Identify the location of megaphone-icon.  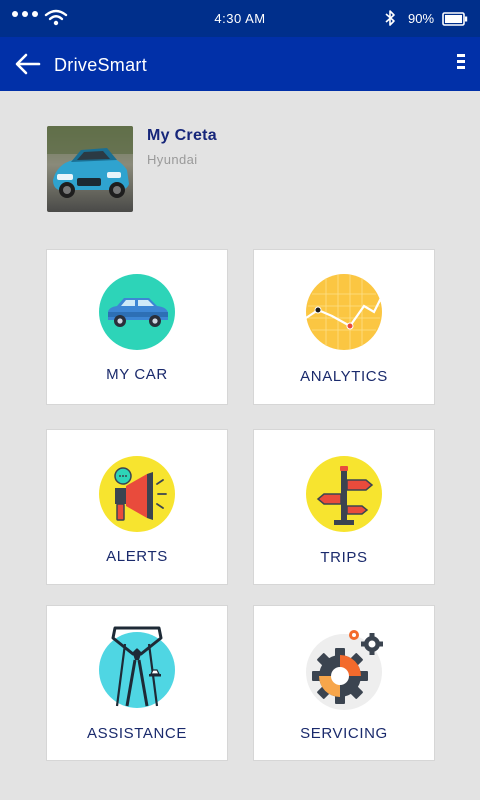
(137, 494).